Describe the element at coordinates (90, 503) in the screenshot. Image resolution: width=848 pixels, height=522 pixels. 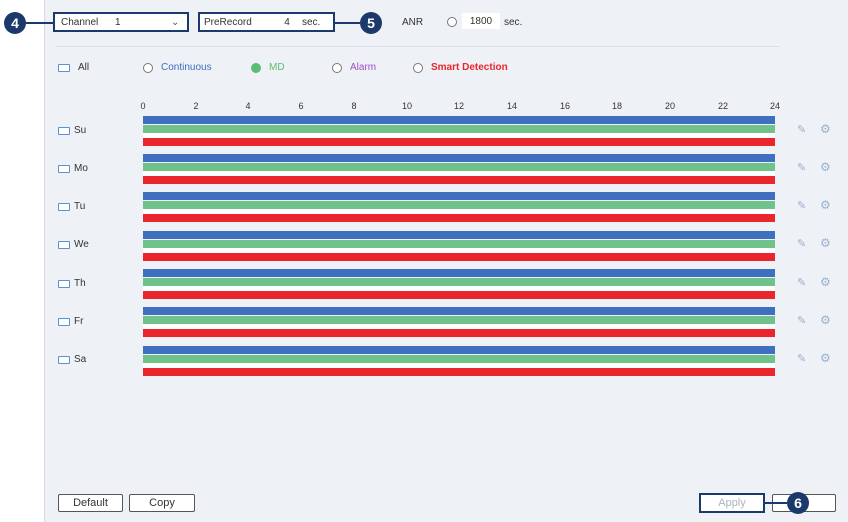
I see `default-button: Default` at that location.